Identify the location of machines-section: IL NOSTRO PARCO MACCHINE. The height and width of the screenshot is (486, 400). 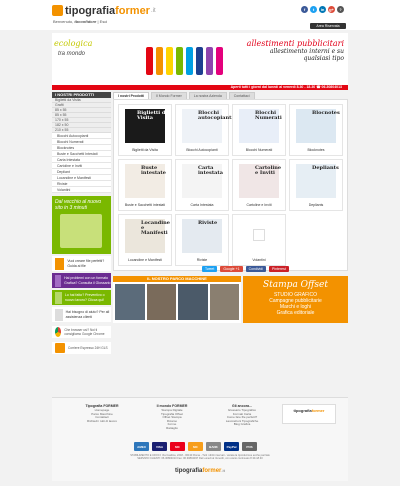
(177, 299).